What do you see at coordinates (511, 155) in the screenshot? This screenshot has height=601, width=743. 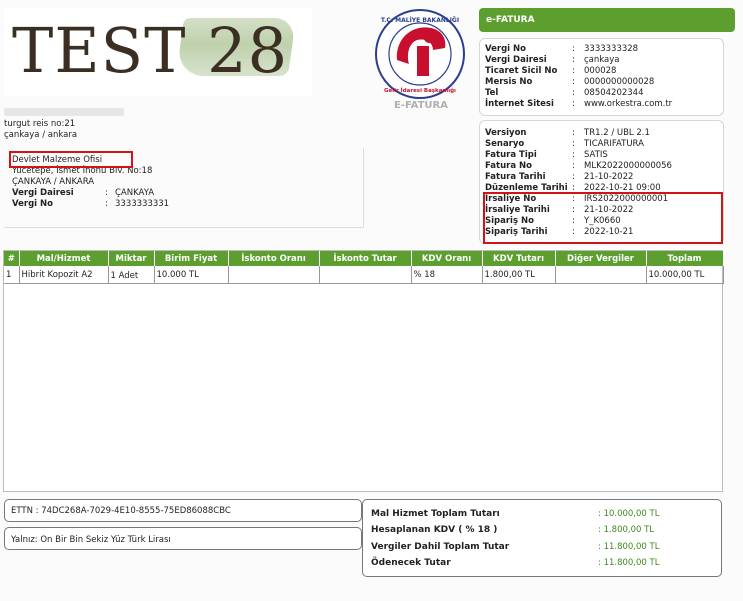 I see `info-label: Fatura Tipi` at bounding box center [511, 155].